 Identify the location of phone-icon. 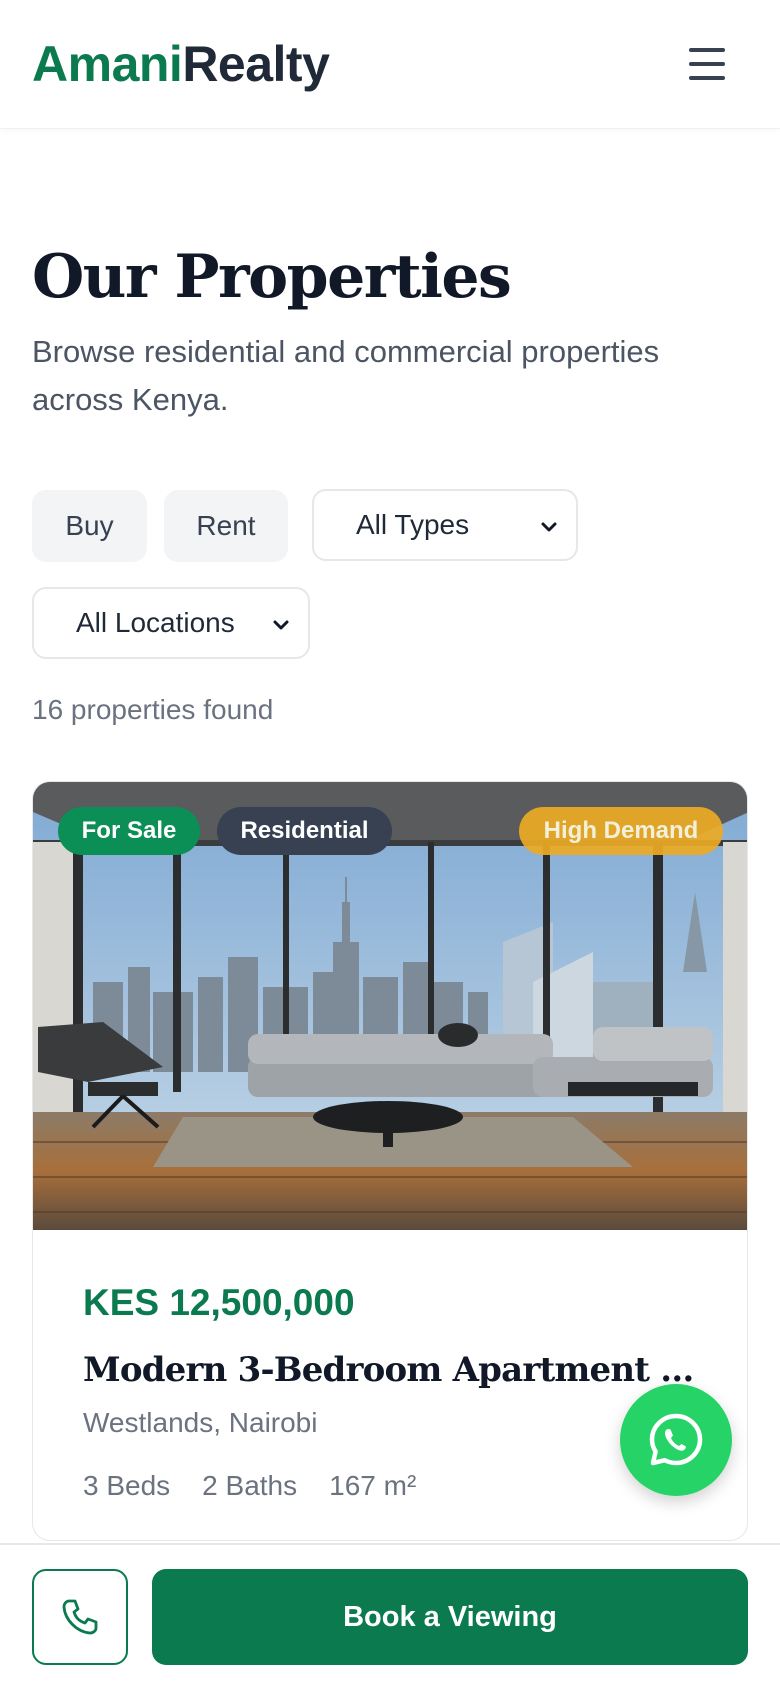
(80, 1617).